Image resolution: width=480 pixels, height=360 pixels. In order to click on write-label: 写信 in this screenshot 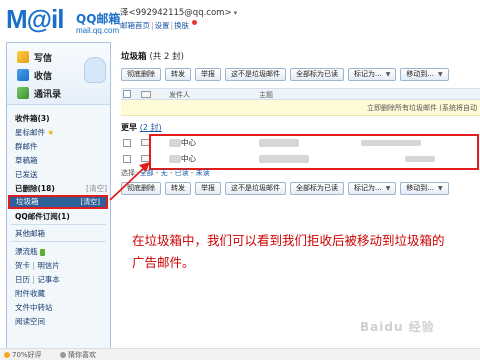, I will do `click(43, 58)`.